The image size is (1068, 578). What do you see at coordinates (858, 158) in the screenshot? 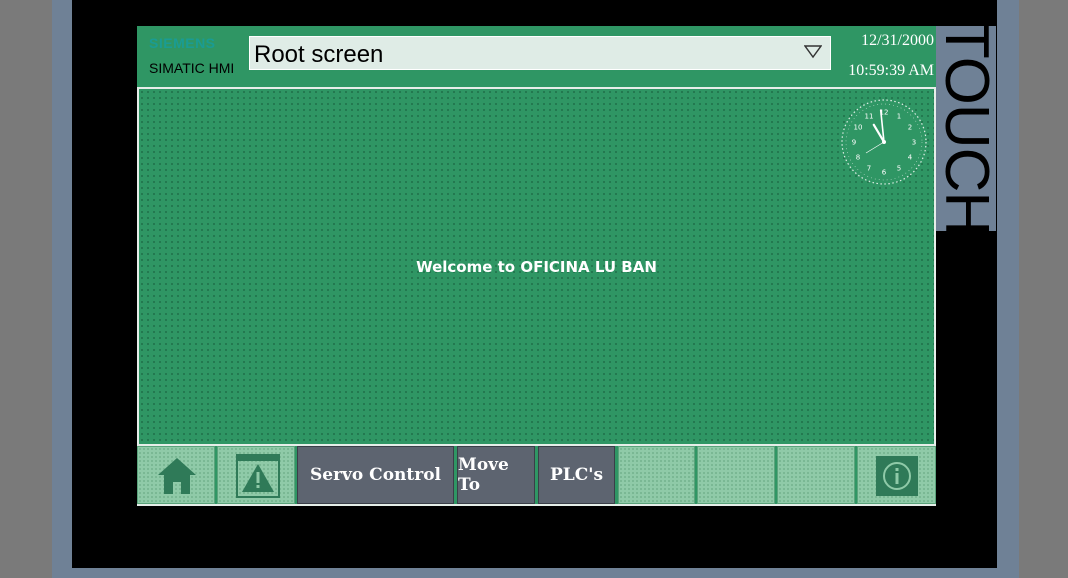
I see `clock-number: 8` at bounding box center [858, 158].